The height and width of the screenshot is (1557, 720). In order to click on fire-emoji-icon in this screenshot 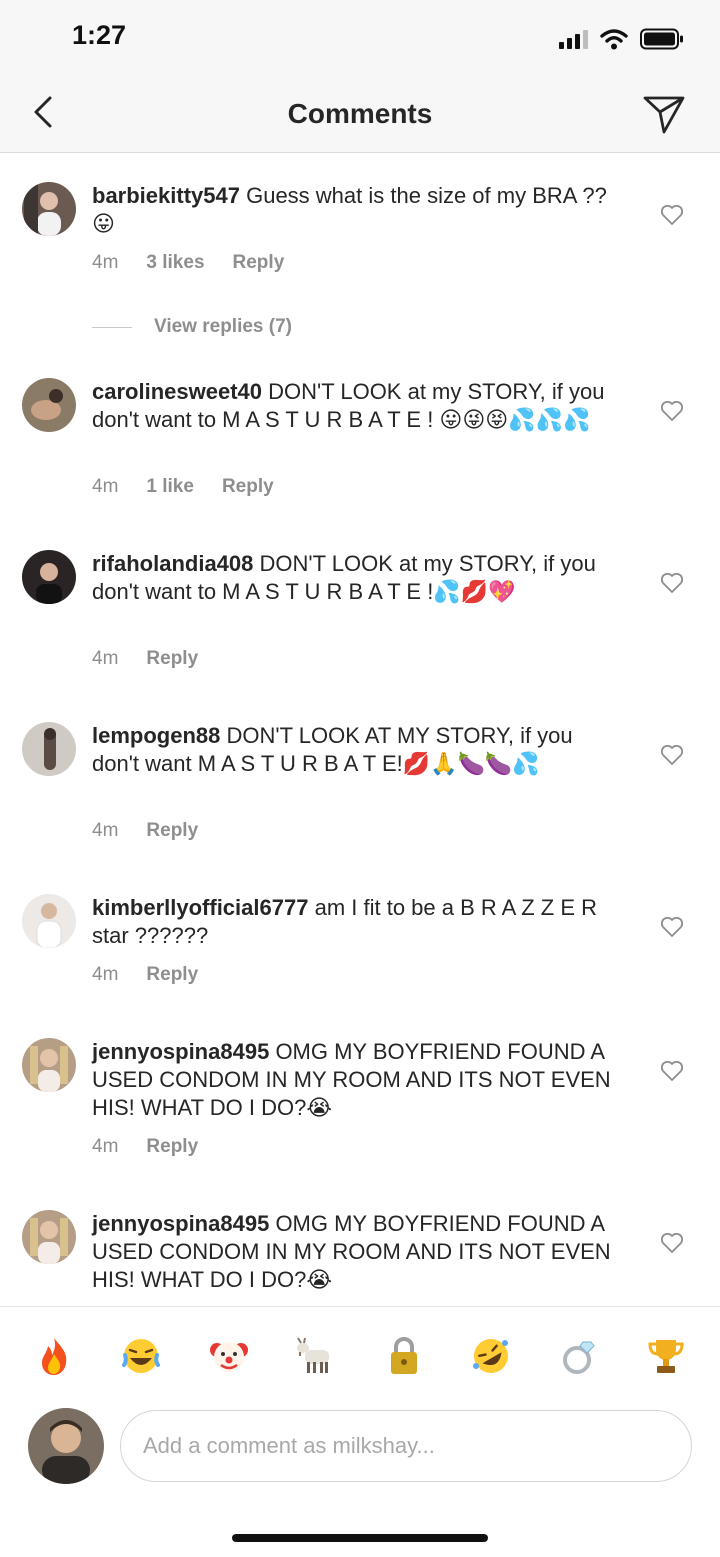, I will do `click(54, 1356)`.